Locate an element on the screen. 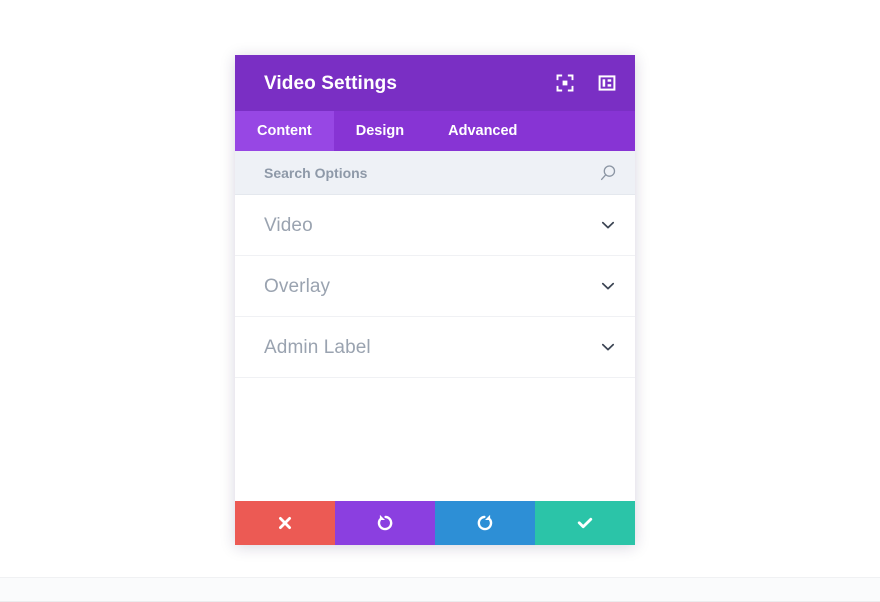 This screenshot has height=602, width=880. header-actions is located at coordinates (586, 83).